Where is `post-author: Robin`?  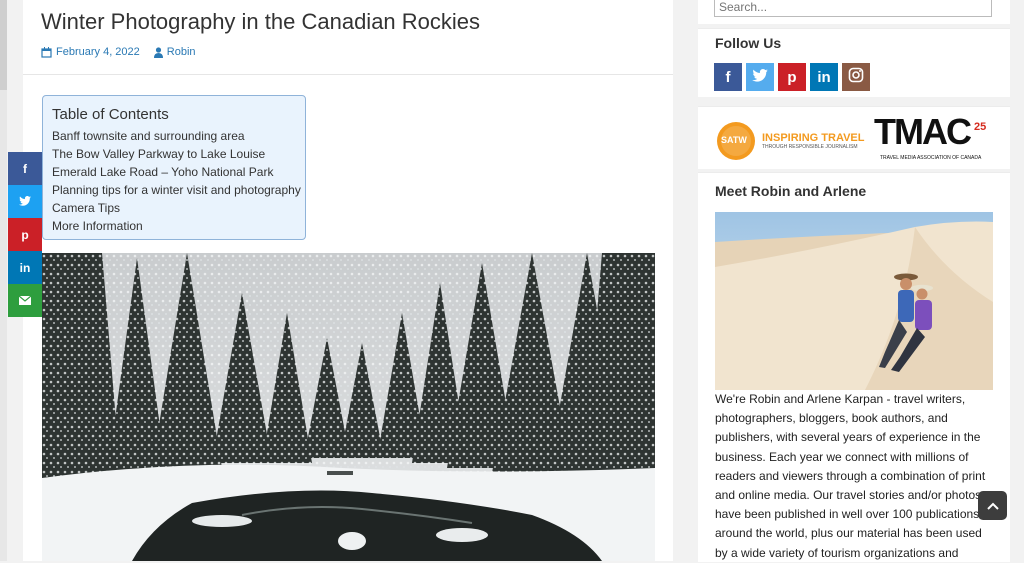
post-author: Robin is located at coordinates (174, 52).